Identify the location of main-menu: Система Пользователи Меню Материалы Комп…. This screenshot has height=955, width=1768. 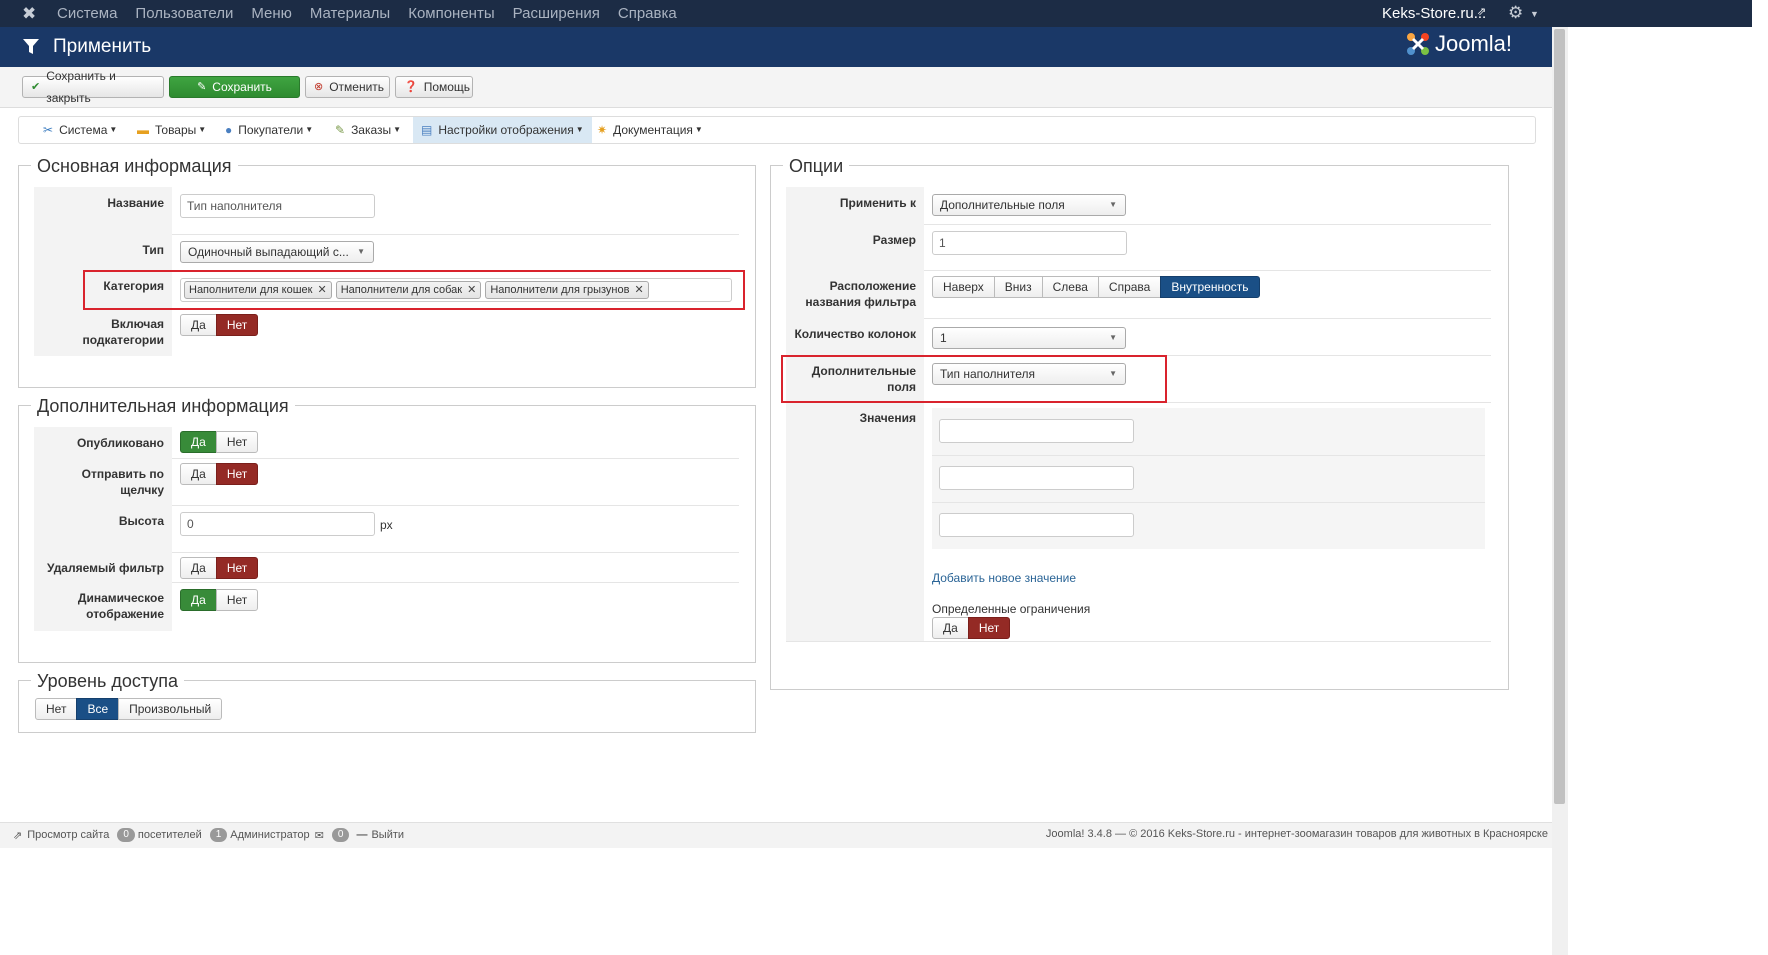
(376, 13).